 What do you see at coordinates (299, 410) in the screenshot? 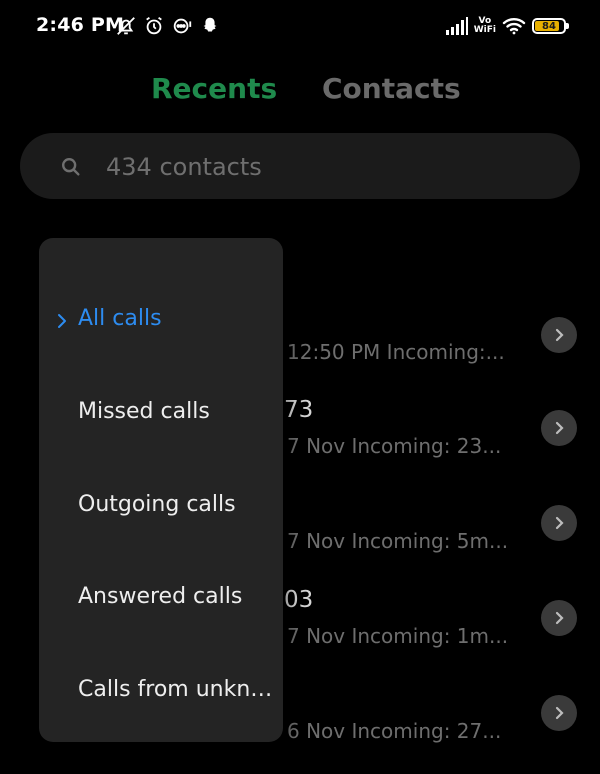
I see `call-name: 73` at bounding box center [299, 410].